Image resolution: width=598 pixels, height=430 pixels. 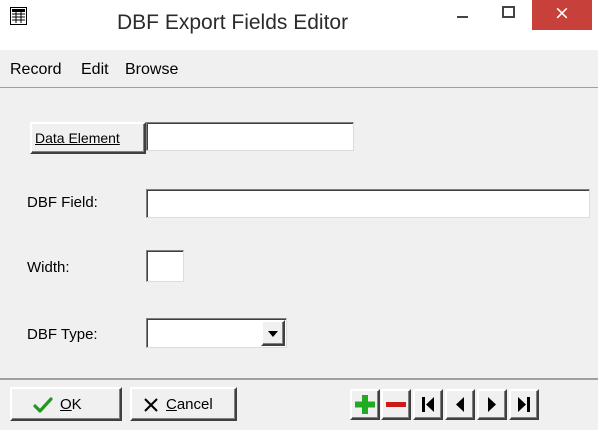 I want to click on delete-icon, so click(x=396, y=404).